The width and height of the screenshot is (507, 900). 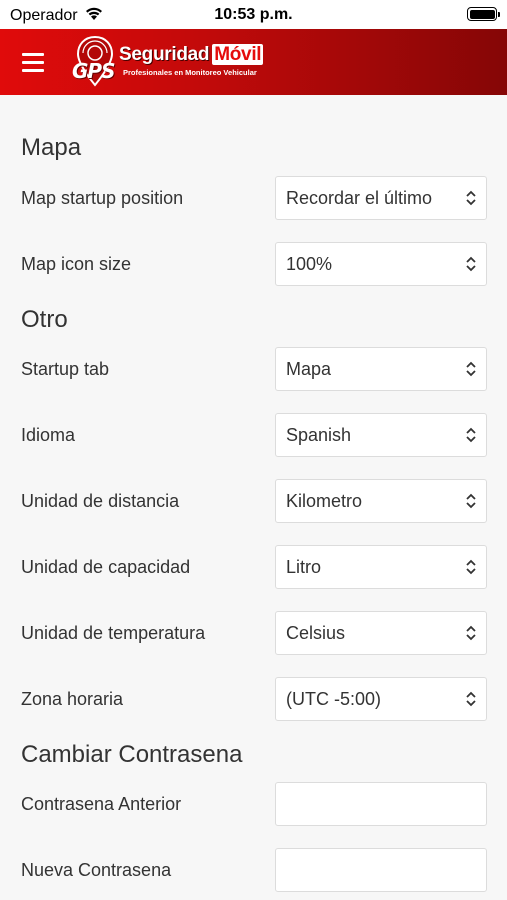 What do you see at coordinates (190, 72) in the screenshot?
I see `logo-tagline: Profesionales en Monitoreo Vehicular` at bounding box center [190, 72].